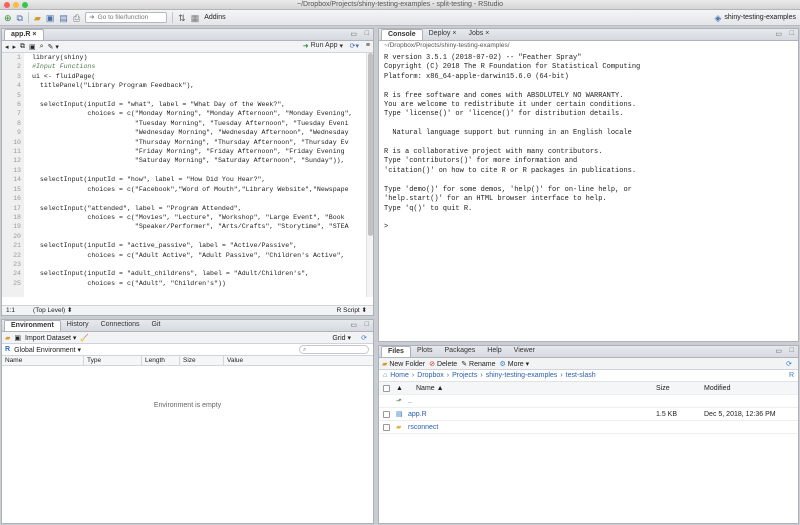 This screenshot has width=800, height=525. I want to click on folder-row: ▰ rsconnect, so click(588, 427).